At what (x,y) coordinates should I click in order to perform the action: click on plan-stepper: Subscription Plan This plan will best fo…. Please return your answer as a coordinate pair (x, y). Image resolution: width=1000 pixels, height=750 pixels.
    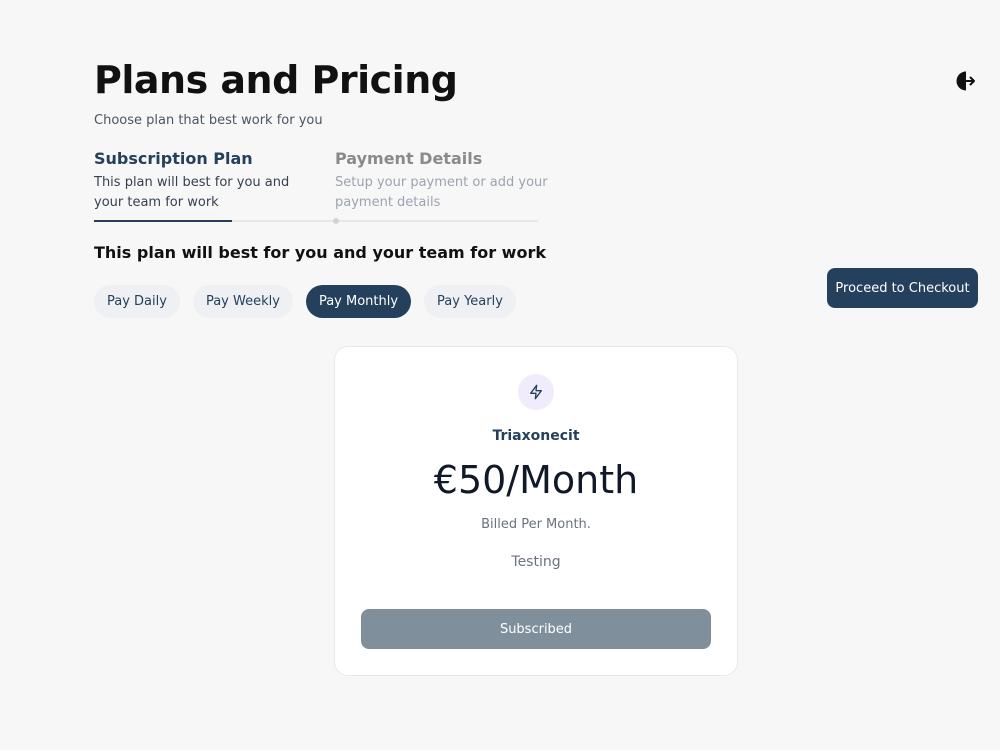
    Looking at the image, I should click on (321, 186).